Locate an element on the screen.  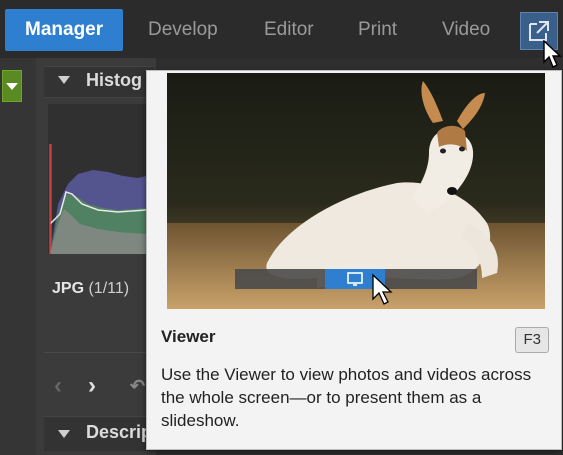
file-format: JPG is located at coordinates (68, 288).